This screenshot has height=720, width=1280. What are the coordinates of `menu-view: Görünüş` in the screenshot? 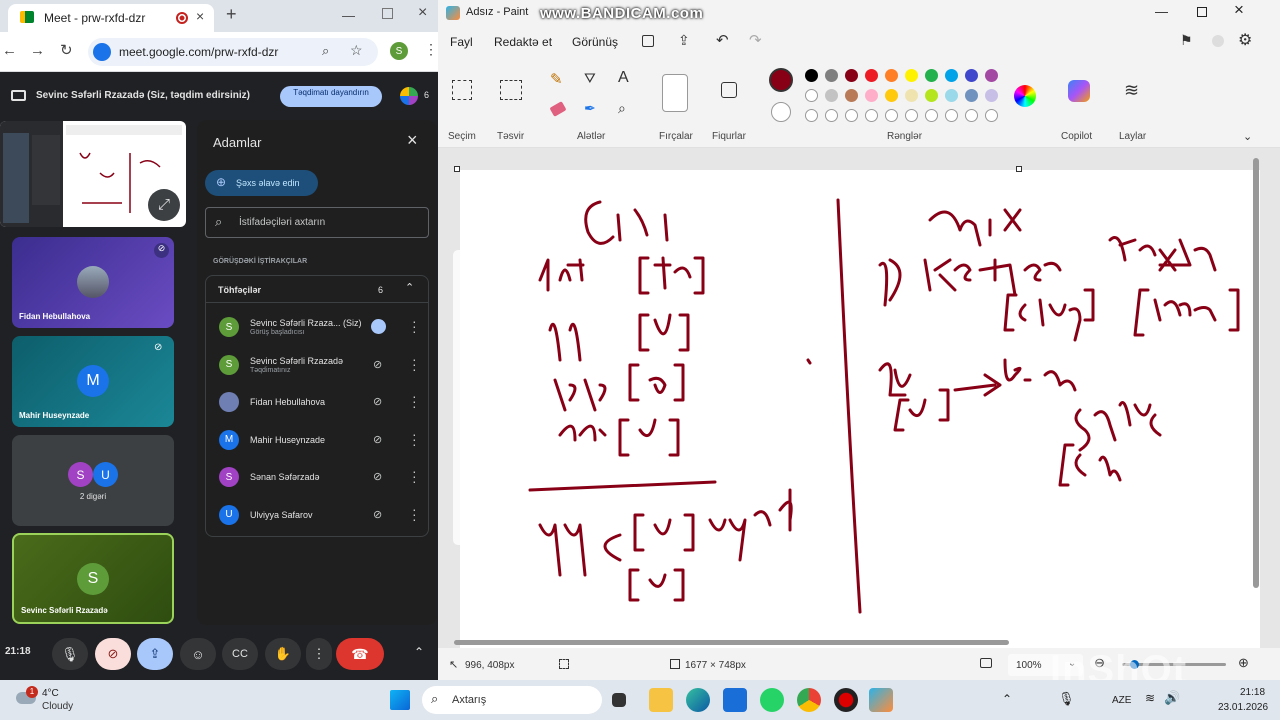 It's located at (595, 42).